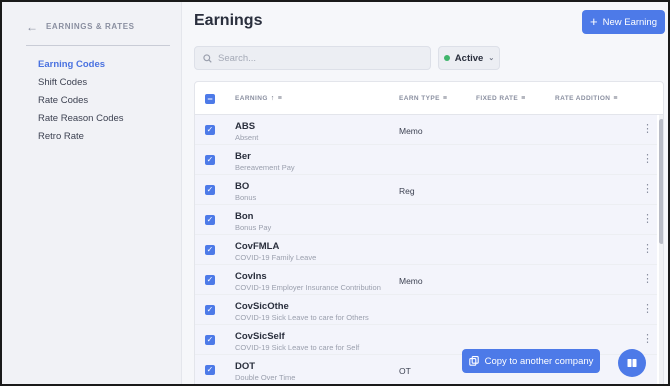 This screenshot has width=670, height=386. Describe the element at coordinates (273, 98) in the screenshot. I see `sort-up-icon: ↑` at that location.